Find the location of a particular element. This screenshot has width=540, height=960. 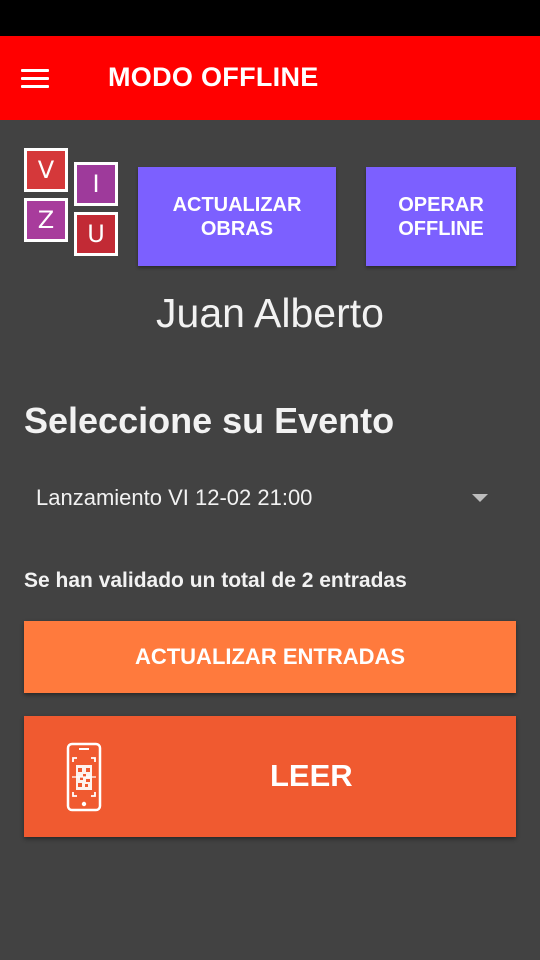

operate-offline-button: OPERAR OFFLINE is located at coordinates (441, 216).